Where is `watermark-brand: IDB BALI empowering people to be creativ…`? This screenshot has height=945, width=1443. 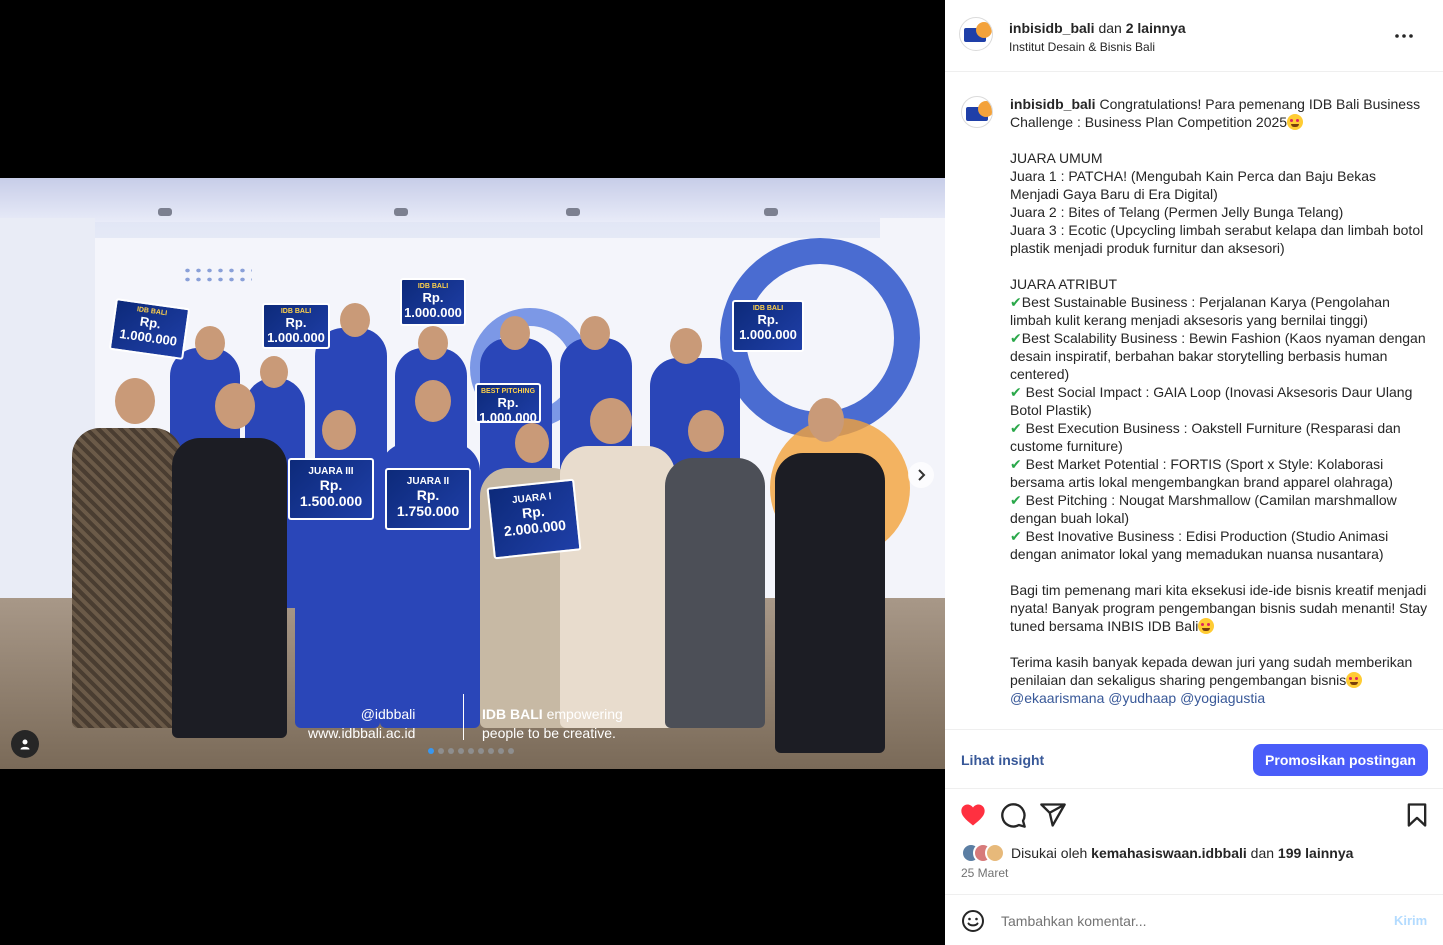
watermark-brand: IDB BALI empowering people to be creativ… is located at coordinates (552, 723).